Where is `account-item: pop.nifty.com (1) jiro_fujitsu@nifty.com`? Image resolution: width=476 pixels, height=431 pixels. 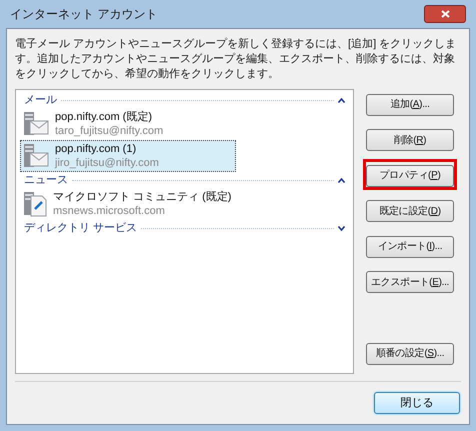 account-item: pop.nifty.com (1) jiro_fujitsu@nifty.com is located at coordinates (128, 156).